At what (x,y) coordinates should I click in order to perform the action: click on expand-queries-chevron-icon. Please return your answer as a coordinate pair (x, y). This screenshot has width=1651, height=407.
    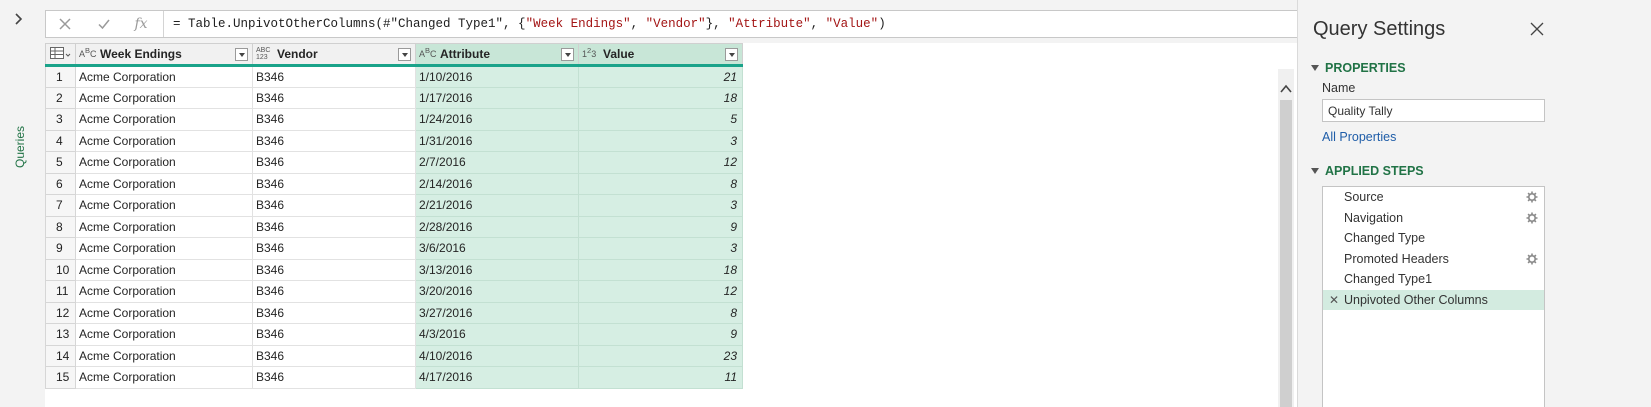
    Looking at the image, I should click on (19, 19).